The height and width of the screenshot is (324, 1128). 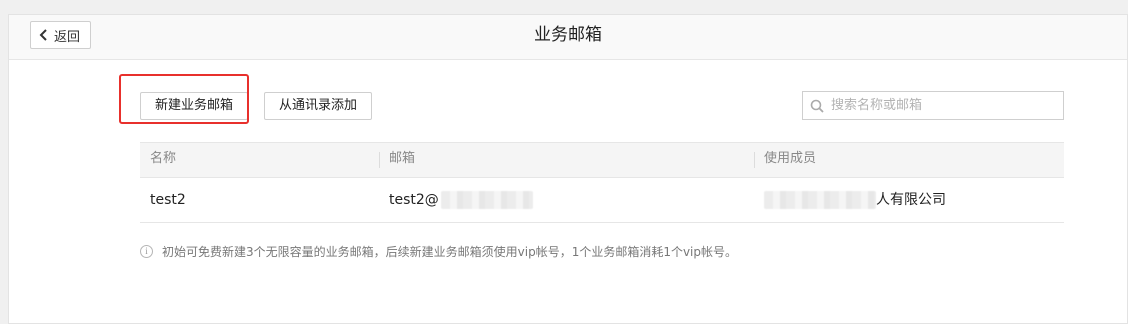 I want to click on page-header: 返回 业务邮箱, so click(x=568, y=37).